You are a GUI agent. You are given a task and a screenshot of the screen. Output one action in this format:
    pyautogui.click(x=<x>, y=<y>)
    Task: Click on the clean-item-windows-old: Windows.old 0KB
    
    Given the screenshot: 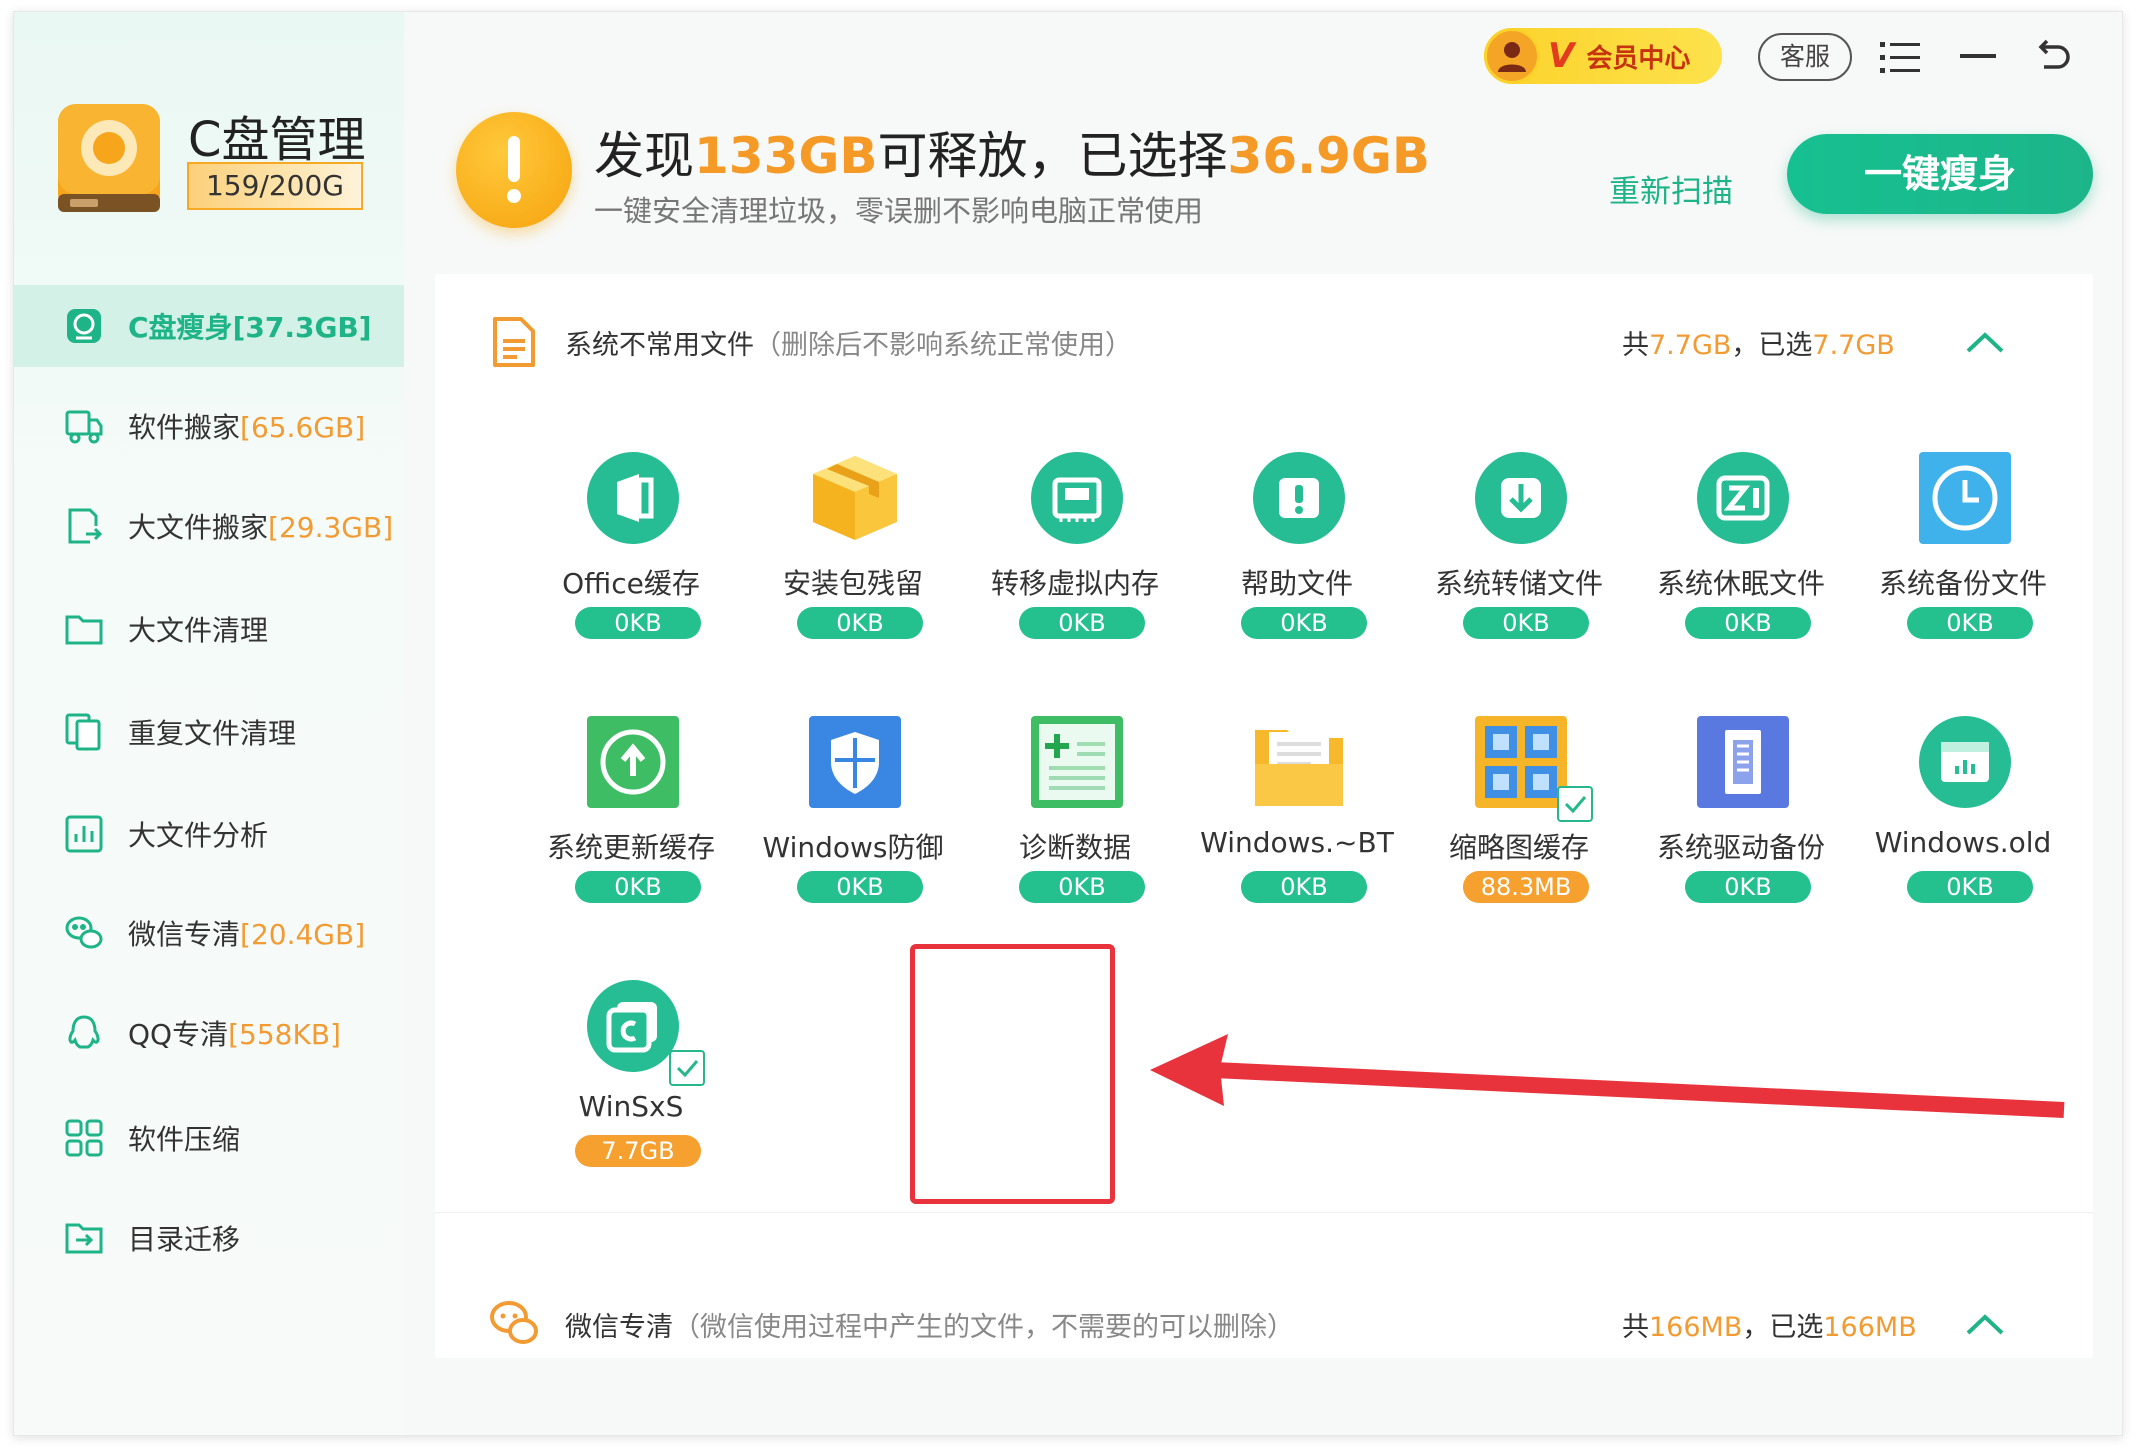 What is the action you would take?
    pyautogui.click(x=1963, y=816)
    